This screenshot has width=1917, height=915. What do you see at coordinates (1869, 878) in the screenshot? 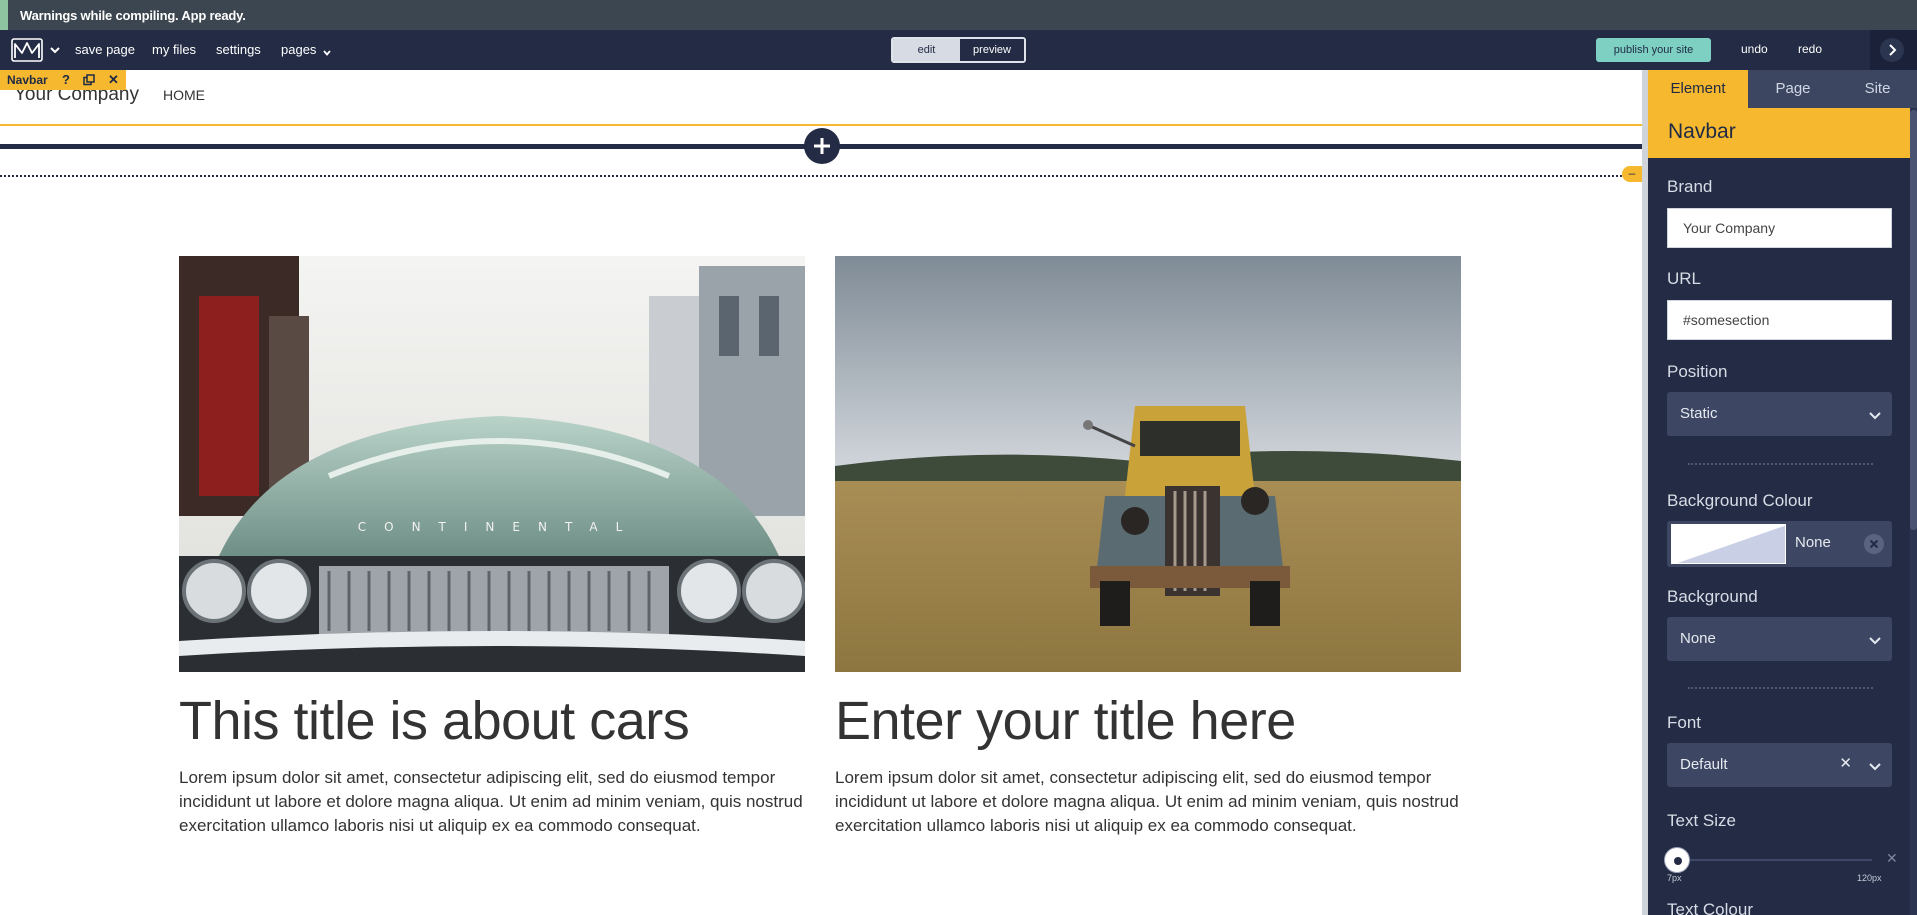
I see `text-size-max: 120px` at bounding box center [1869, 878].